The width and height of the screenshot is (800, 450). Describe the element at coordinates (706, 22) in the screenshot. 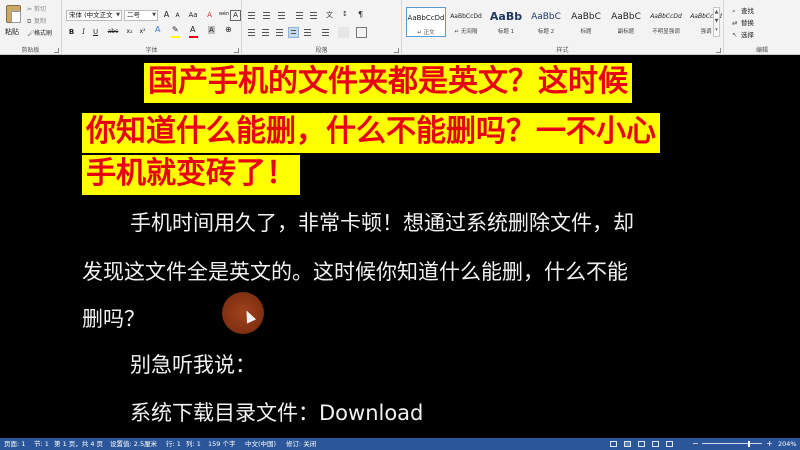

I see `style-item: AaBbCcDd 强调` at that location.